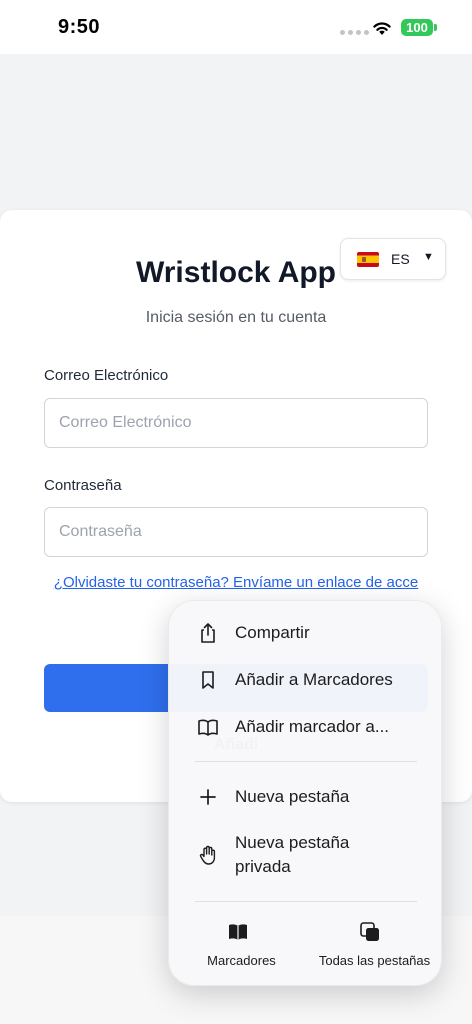 Image resolution: width=472 pixels, height=1024 pixels. What do you see at coordinates (236, 317) in the screenshot?
I see `login-subtitle: Inicia sesión en tu cuenta` at bounding box center [236, 317].